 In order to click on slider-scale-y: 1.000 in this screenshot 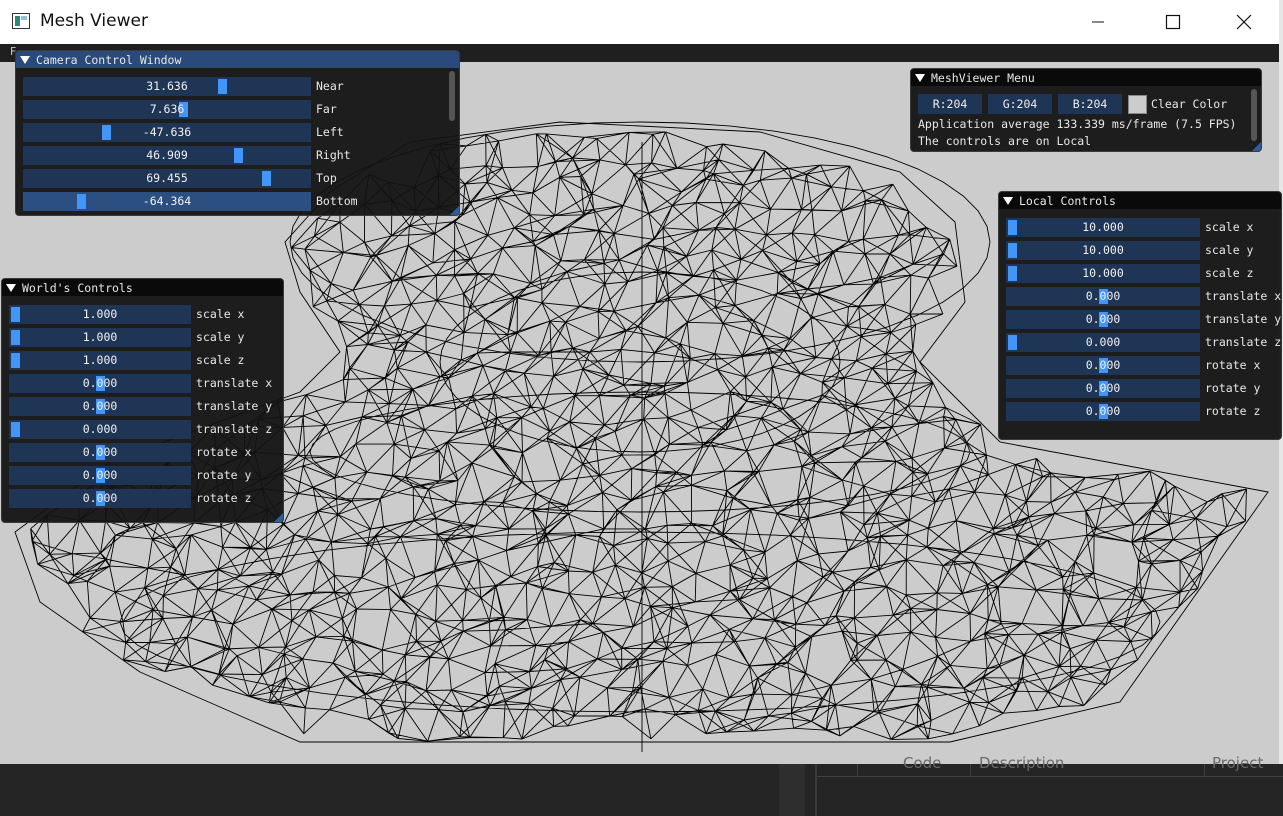, I will do `click(100, 337)`.